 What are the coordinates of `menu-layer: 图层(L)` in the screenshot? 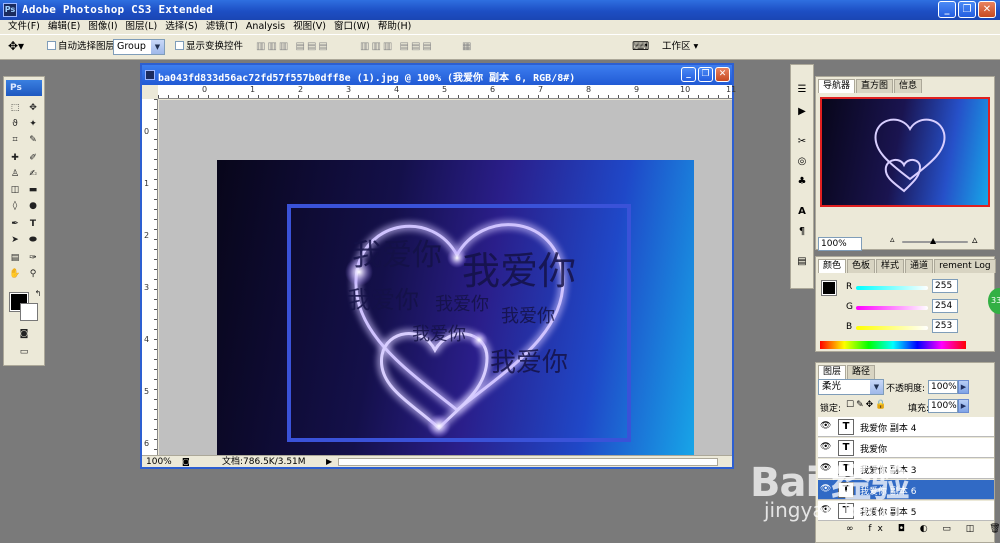 It's located at (142, 27).